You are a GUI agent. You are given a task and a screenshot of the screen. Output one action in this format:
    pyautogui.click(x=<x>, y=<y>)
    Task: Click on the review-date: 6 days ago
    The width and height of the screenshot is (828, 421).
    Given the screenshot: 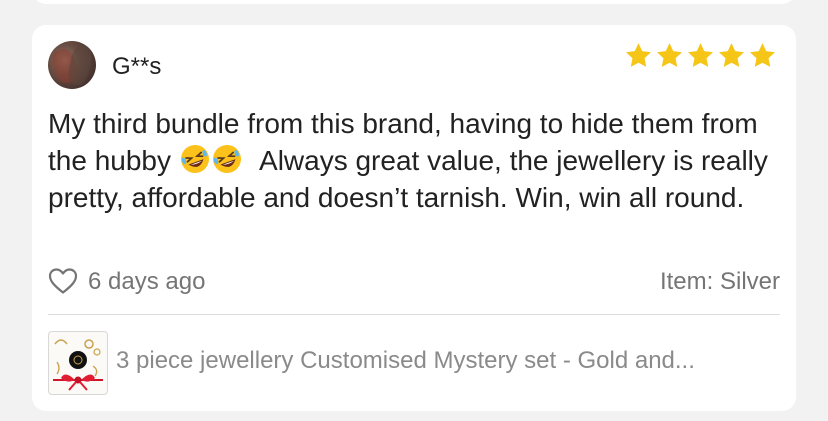 What is the action you would take?
    pyautogui.click(x=147, y=281)
    